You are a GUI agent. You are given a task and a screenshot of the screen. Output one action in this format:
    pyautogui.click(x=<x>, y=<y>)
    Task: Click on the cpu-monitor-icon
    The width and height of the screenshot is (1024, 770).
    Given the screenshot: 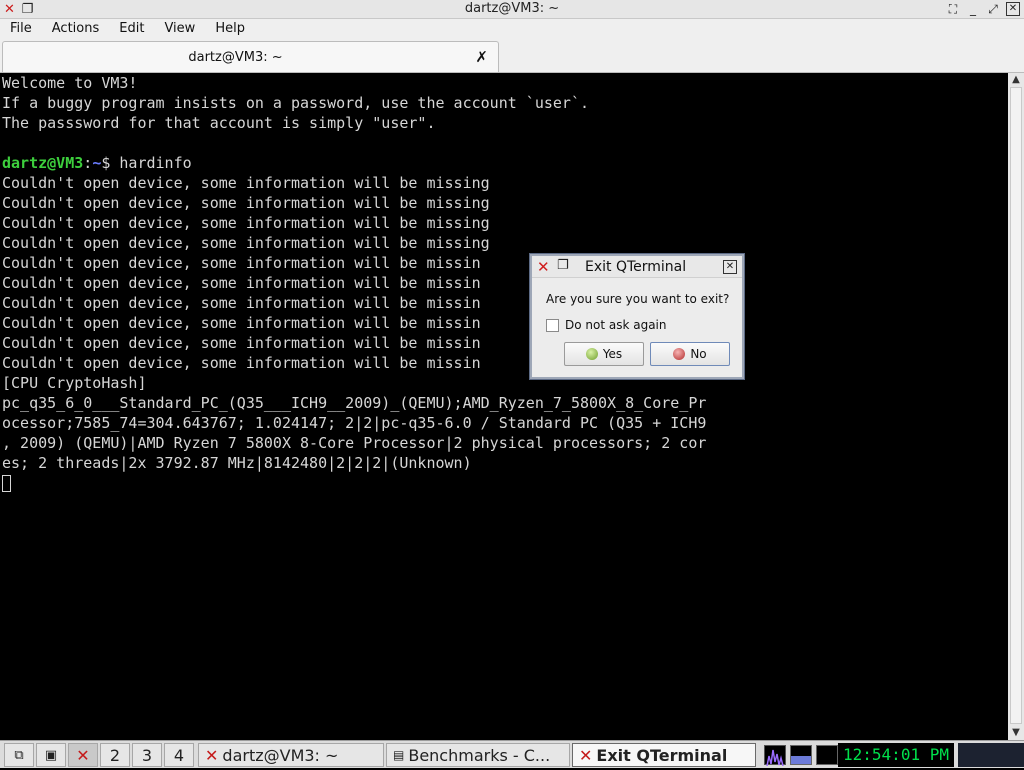 What is the action you would take?
    pyautogui.click(x=775, y=756)
    